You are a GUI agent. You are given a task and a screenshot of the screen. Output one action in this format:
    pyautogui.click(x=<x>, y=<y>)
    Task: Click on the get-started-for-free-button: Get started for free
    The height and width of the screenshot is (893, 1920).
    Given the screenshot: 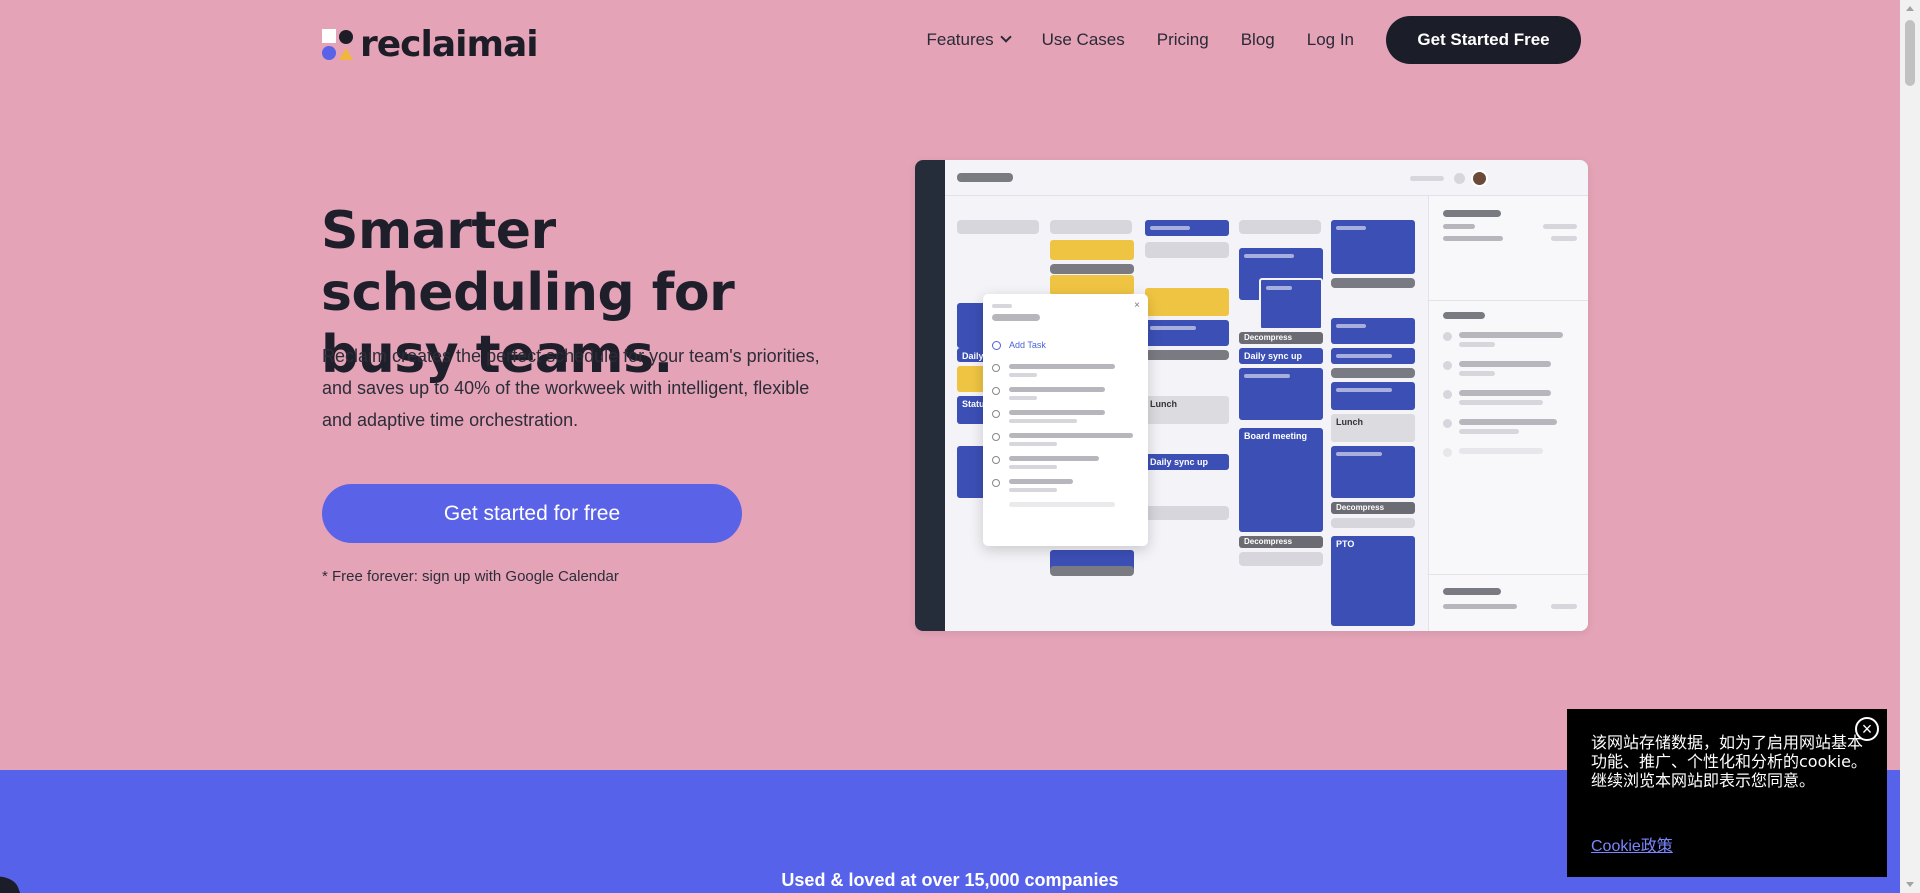 What is the action you would take?
    pyautogui.click(x=532, y=513)
    